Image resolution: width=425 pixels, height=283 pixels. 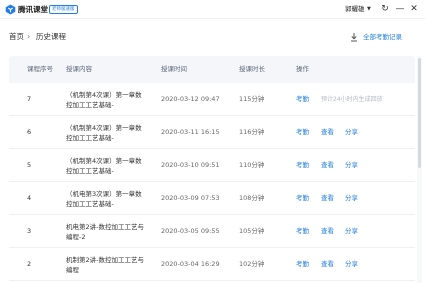 What do you see at coordinates (400, 9) in the screenshot?
I see `minimize-icon: —` at bounding box center [400, 9].